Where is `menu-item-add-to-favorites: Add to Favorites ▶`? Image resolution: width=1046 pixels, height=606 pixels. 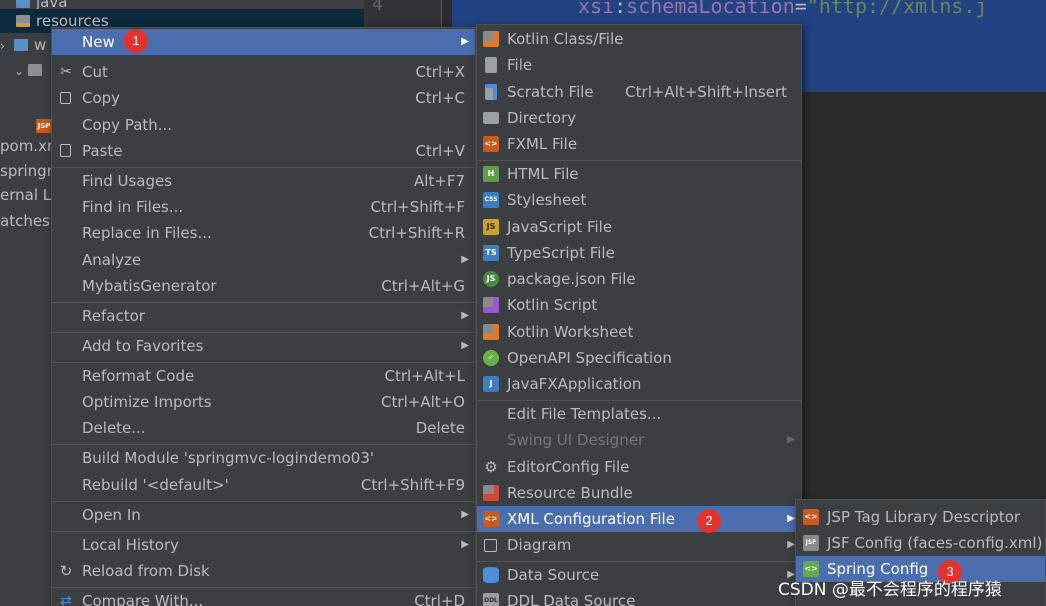
menu-item-add-to-favorites: Add to Favorites ▶ is located at coordinates (263, 346).